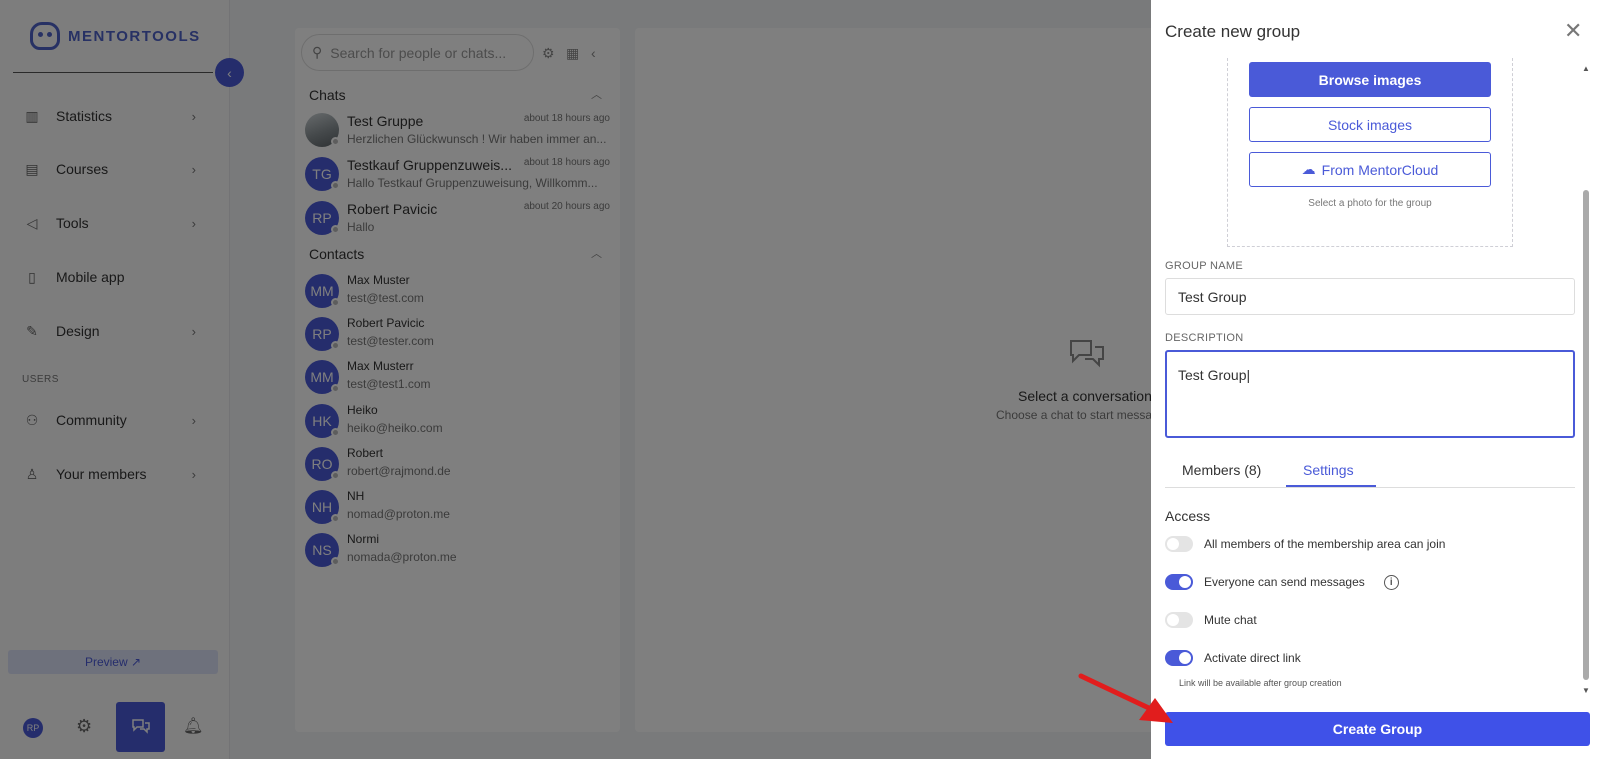 The width and height of the screenshot is (1600, 759). I want to click on upload-hint: Select a photo for the group, so click(1370, 203).